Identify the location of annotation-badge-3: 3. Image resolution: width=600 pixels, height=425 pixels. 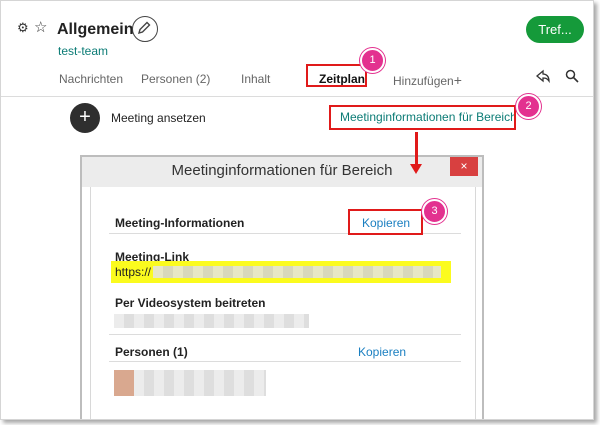
(434, 211).